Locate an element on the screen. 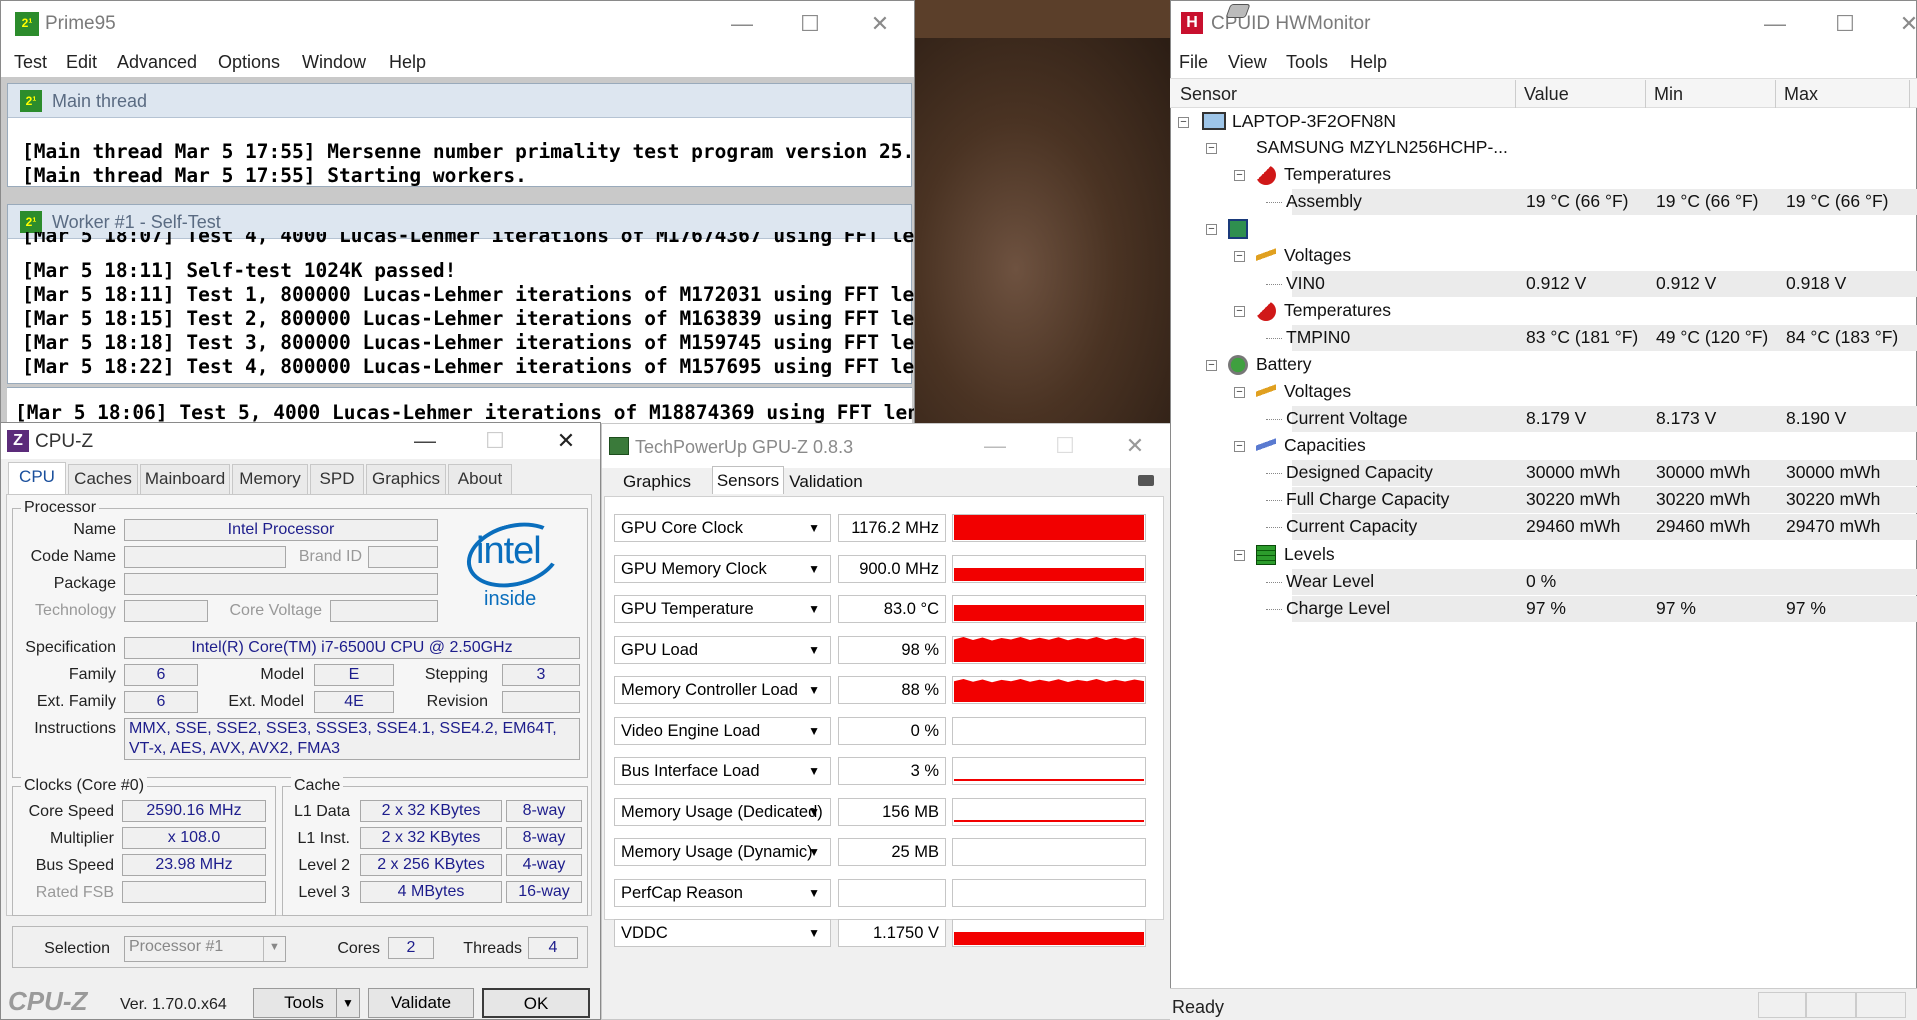 The image size is (1917, 1020). gpuz-titlebar: TechPowerUp GPU-Z 0.8.3 — ☐ ✕ is located at coordinates (886, 446).